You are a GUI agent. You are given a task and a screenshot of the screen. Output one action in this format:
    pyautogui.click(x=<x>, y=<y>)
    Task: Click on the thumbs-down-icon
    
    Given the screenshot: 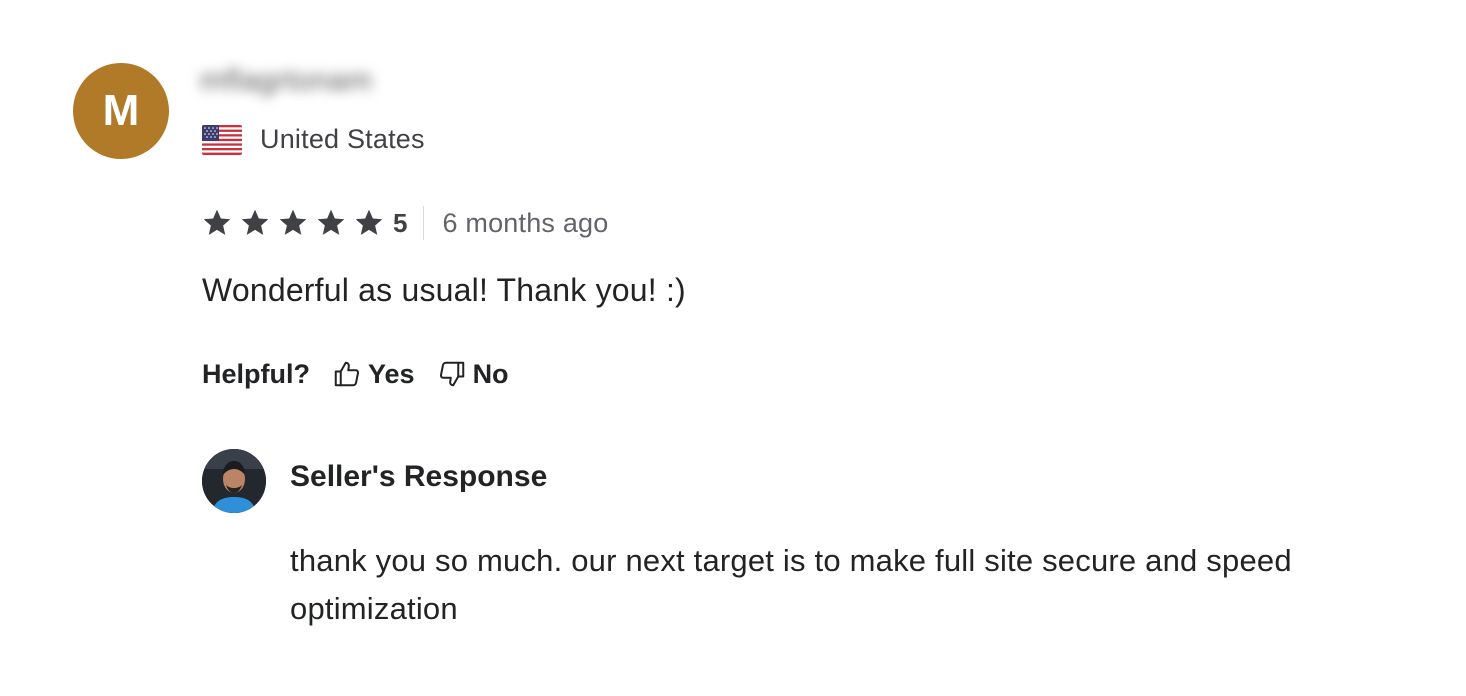 What is the action you would take?
    pyautogui.click(x=451, y=374)
    